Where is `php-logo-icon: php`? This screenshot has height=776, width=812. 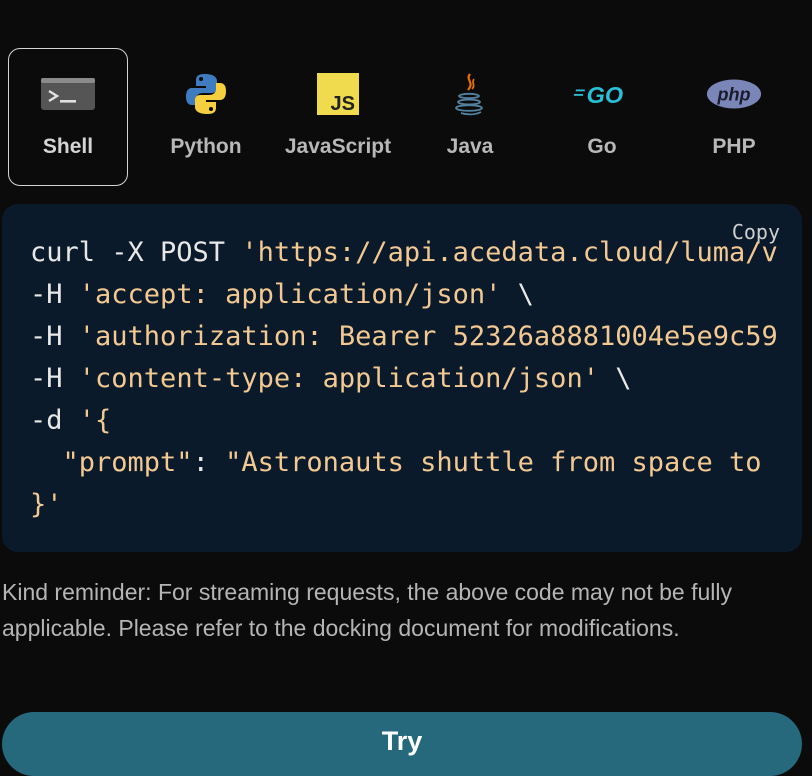
php-logo-icon: php is located at coordinates (734, 94).